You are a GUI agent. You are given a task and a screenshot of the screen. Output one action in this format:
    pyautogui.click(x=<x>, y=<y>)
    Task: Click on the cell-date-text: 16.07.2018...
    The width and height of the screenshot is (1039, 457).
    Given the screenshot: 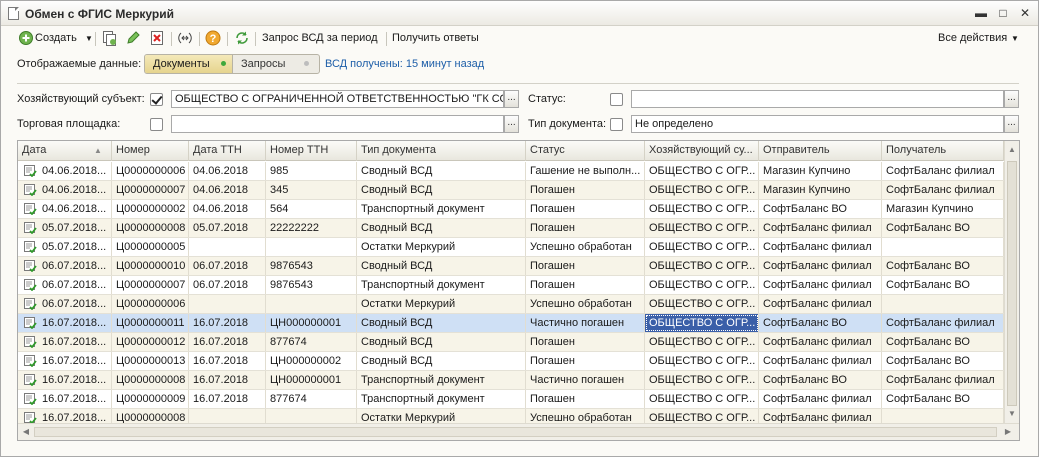 What is the action you would take?
    pyautogui.click(x=74, y=361)
    